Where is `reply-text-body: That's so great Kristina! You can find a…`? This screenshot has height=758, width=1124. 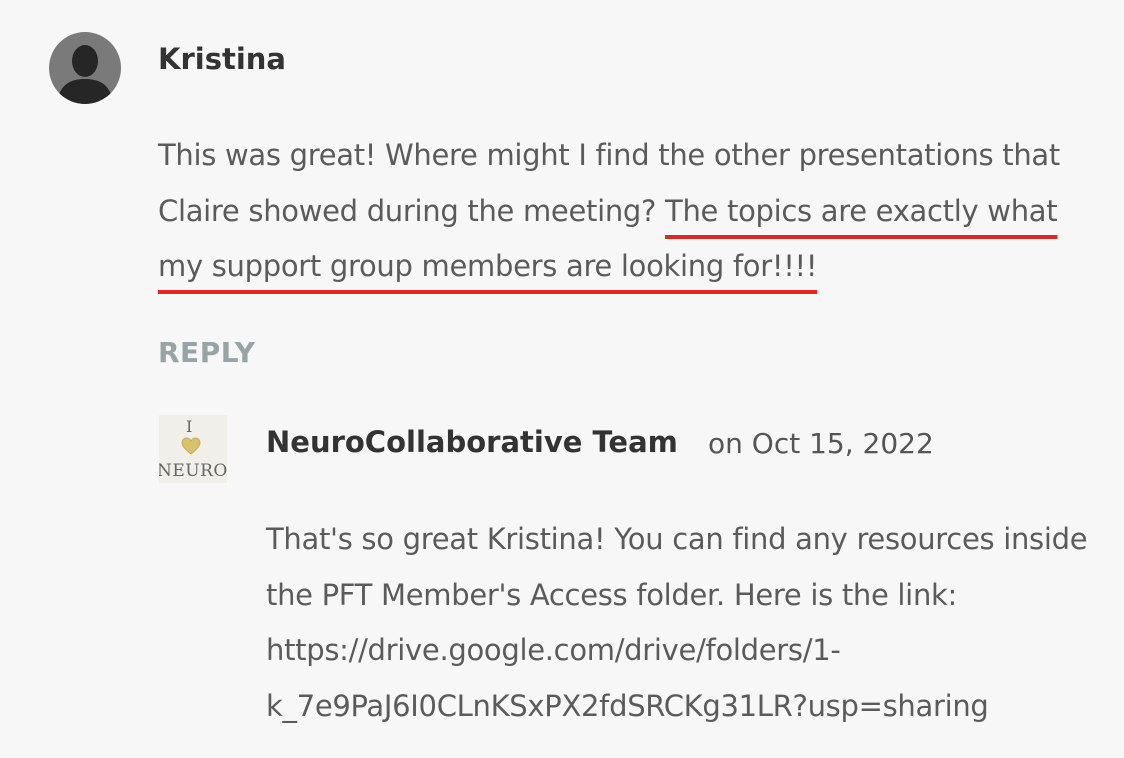 reply-text-body: That's so great Kristina! You can find a… is located at coordinates (677, 567).